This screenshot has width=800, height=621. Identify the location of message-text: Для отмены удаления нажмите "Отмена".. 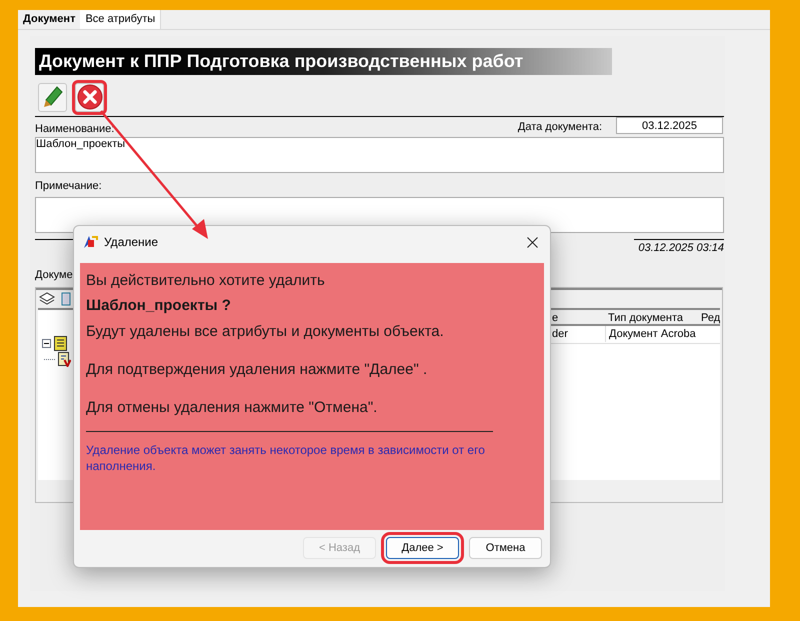
(232, 408).